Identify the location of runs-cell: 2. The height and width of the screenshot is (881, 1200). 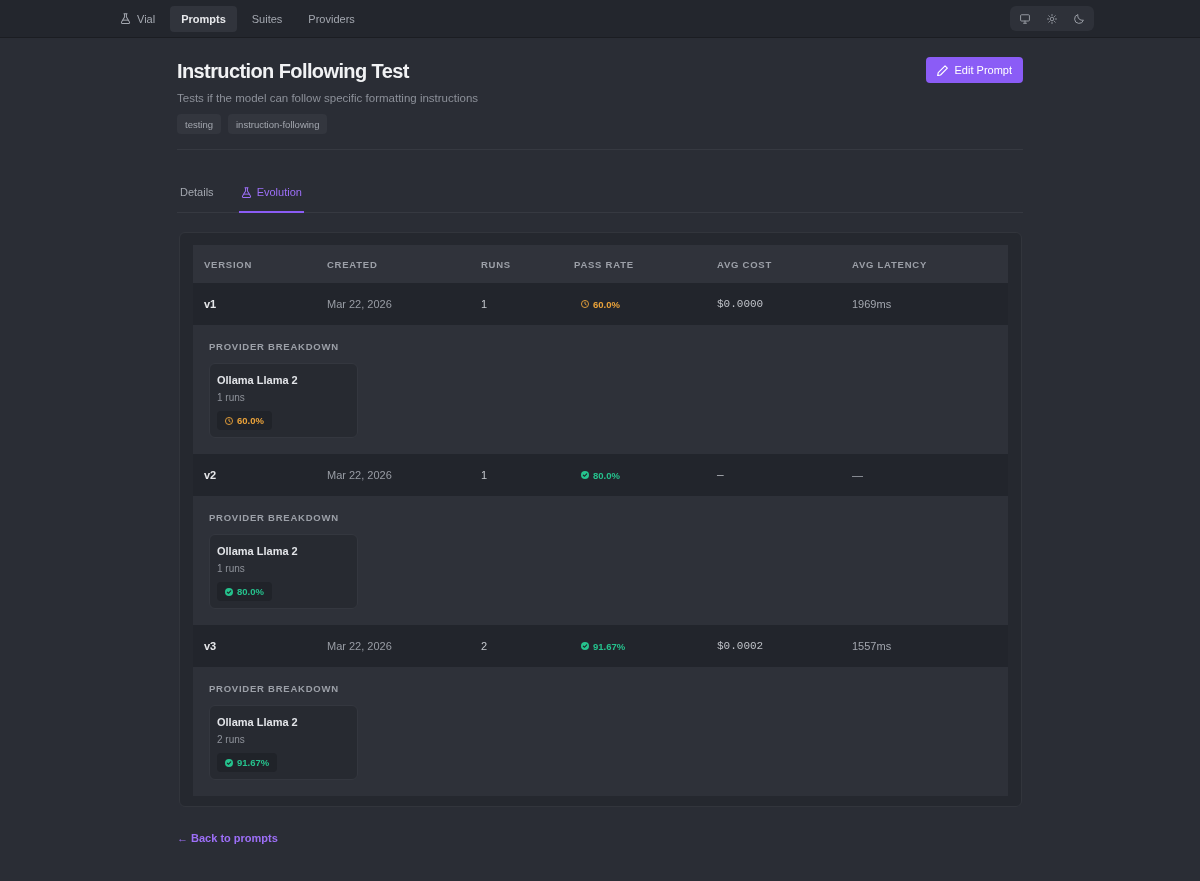
(484, 646).